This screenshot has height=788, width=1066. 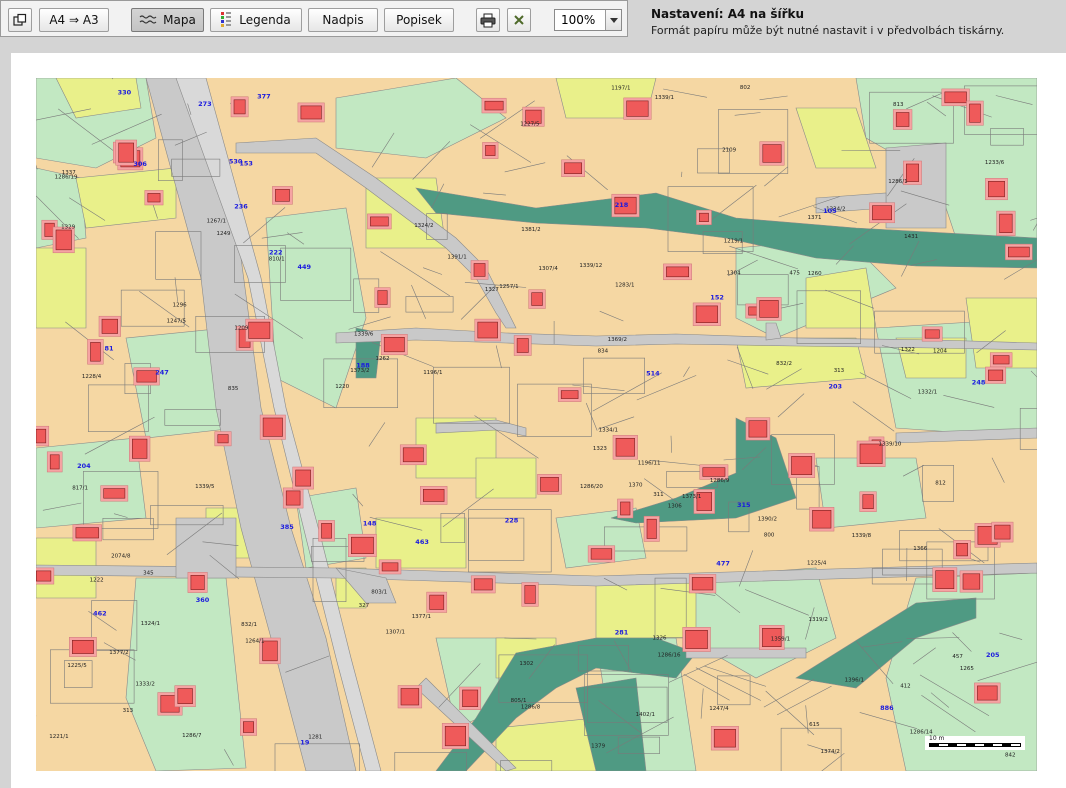 What do you see at coordinates (620, 88) in the screenshot?
I see `parcel-number: 1197/1` at bounding box center [620, 88].